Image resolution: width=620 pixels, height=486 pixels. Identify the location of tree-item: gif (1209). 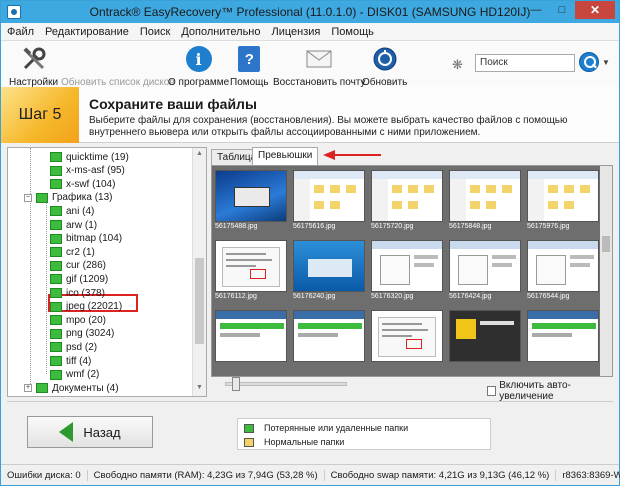
(79, 279).